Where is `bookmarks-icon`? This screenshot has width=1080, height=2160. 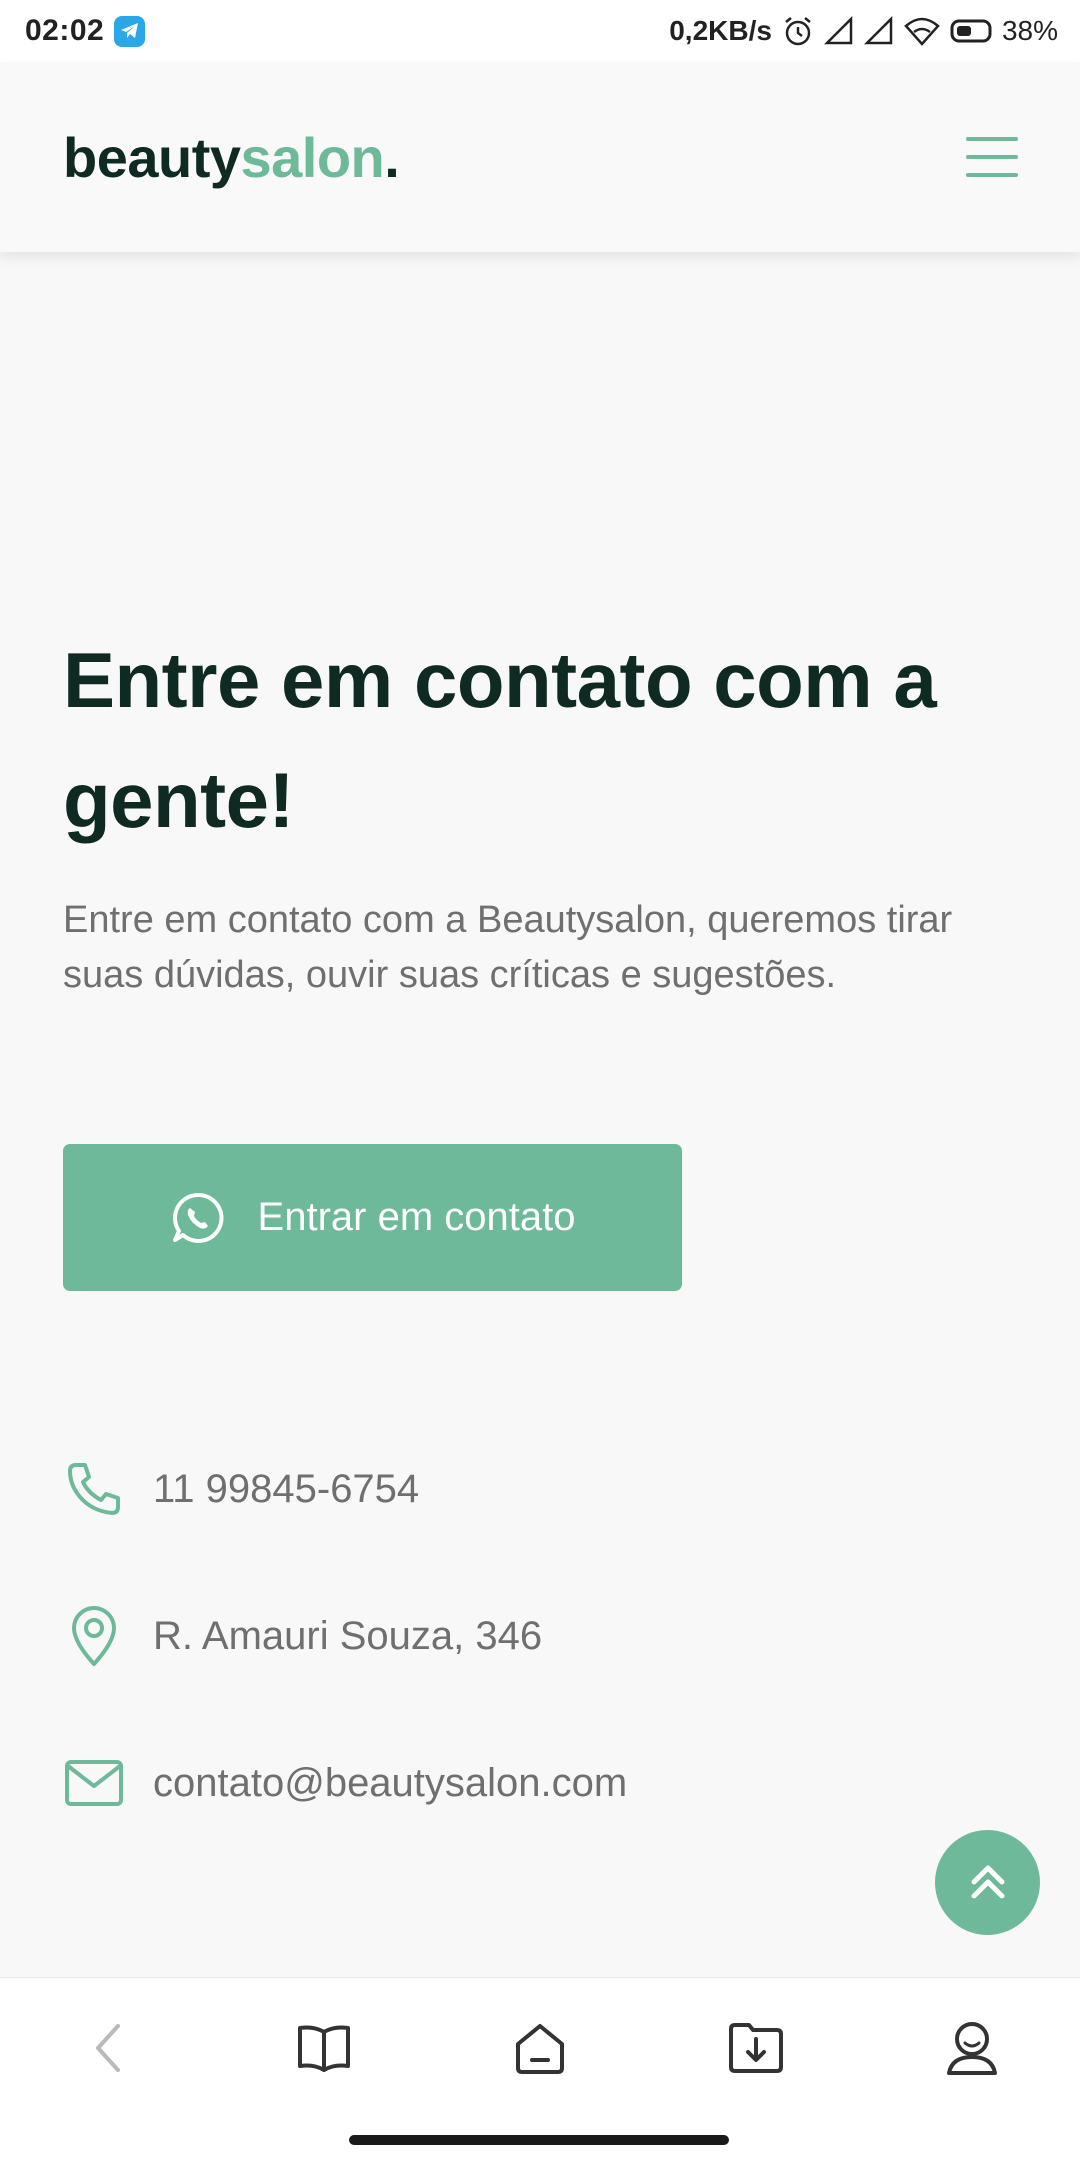 bookmarks-icon is located at coordinates (324, 2048).